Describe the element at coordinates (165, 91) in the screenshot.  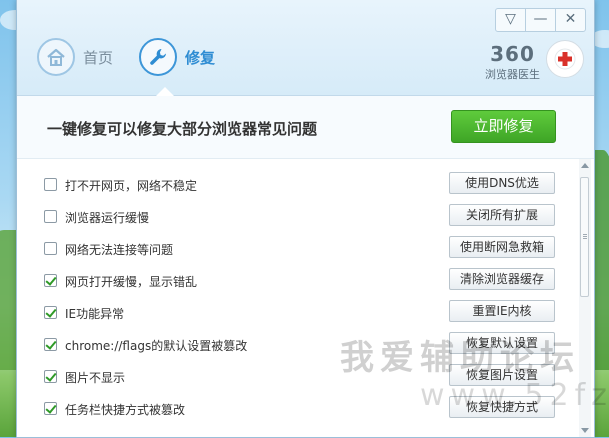
I see `active-tab-indicator` at that location.